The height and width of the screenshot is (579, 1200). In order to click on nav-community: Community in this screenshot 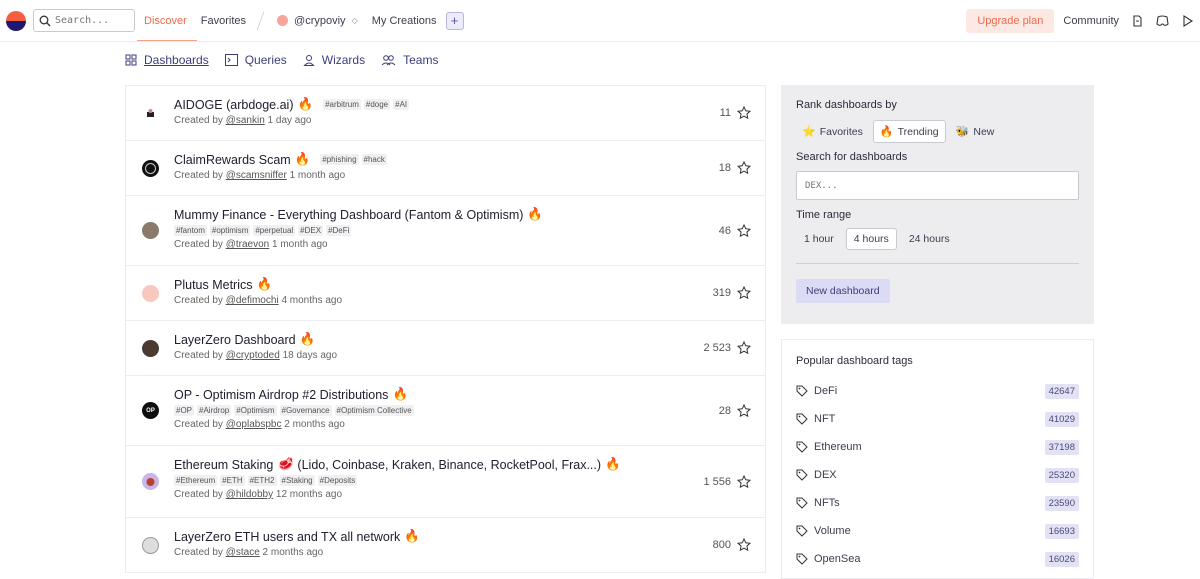, I will do `click(1091, 21)`.